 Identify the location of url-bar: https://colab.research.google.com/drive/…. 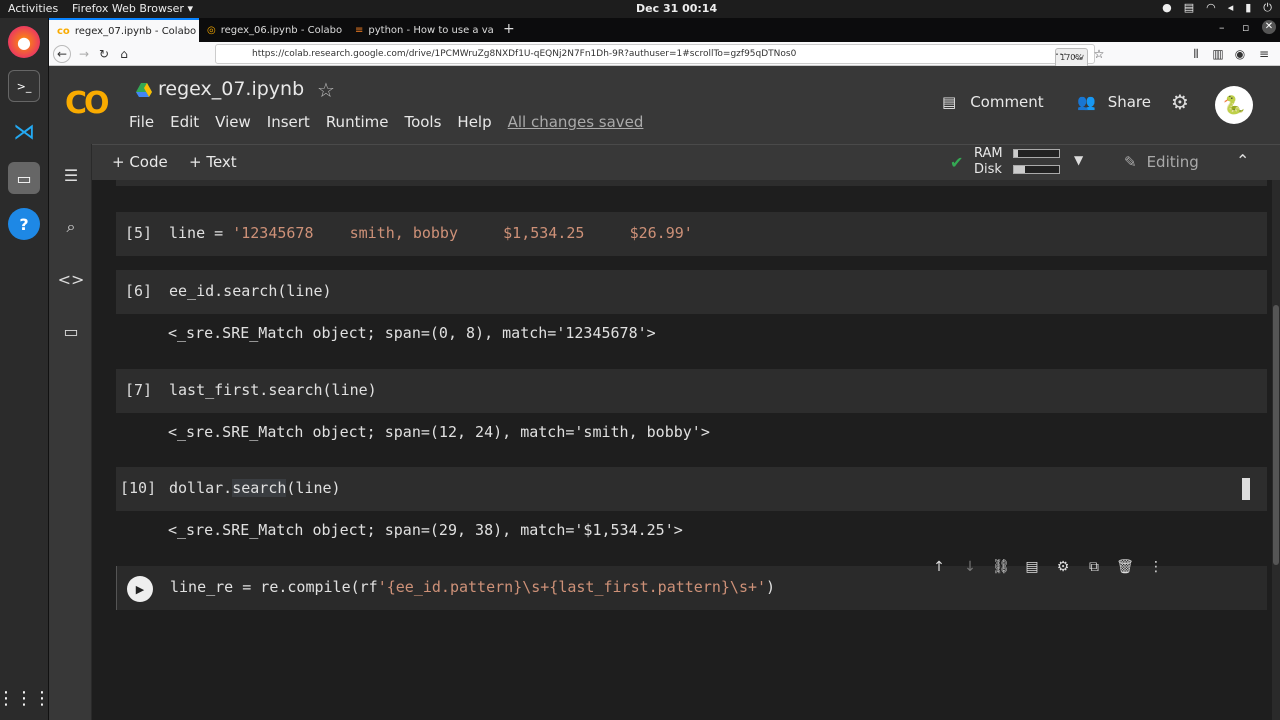
(655, 56).